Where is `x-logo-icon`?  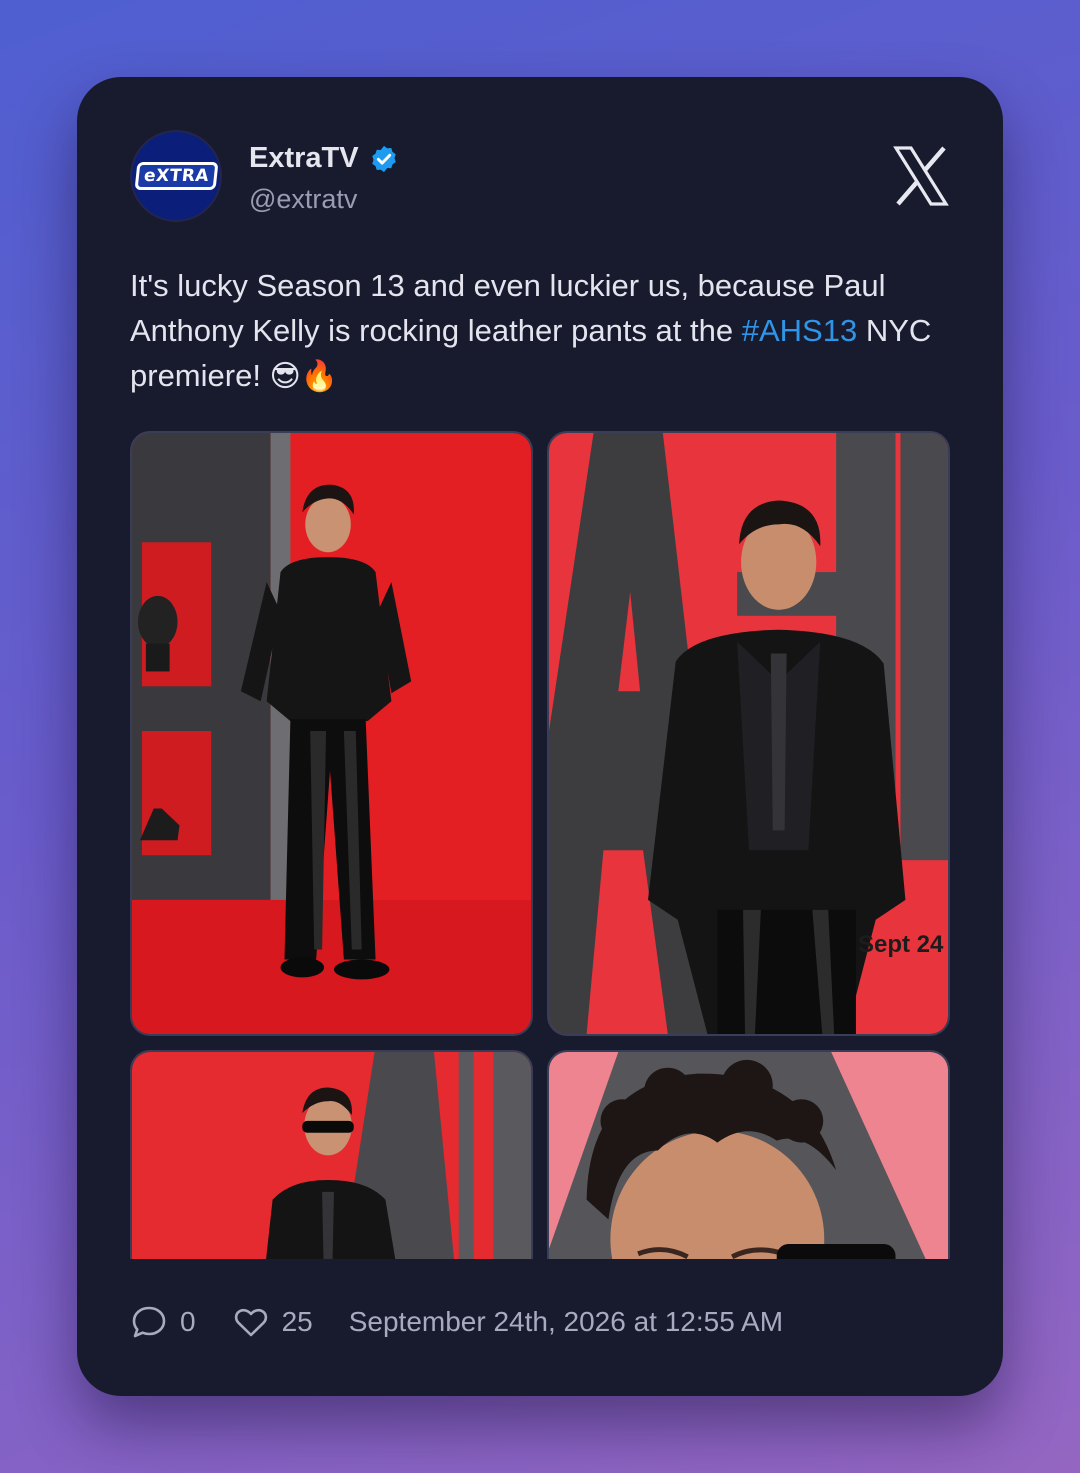
x-logo-icon is located at coordinates (921, 176).